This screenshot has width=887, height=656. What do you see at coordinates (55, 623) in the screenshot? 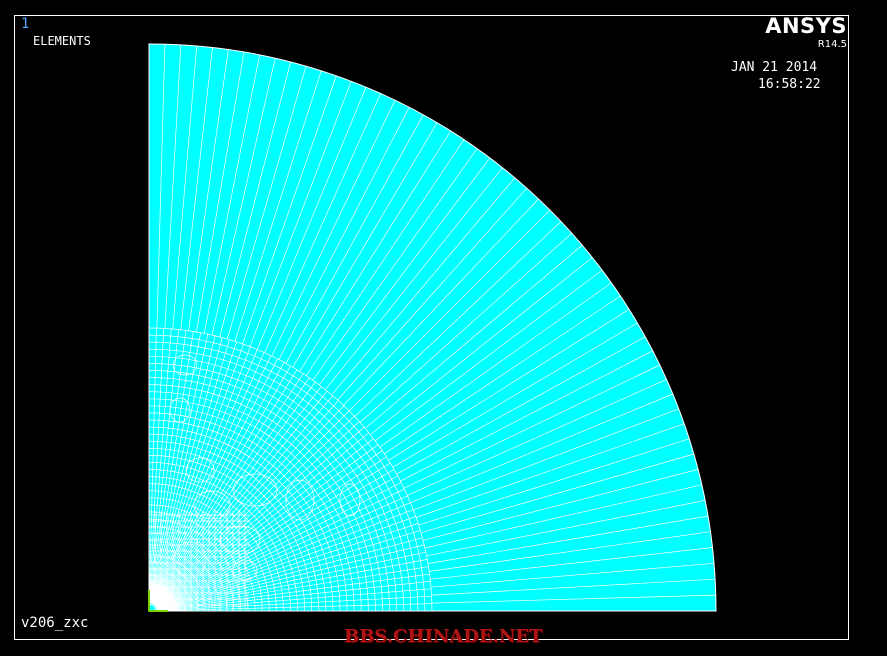
I see `jobname-label: v206_zxc` at bounding box center [55, 623].